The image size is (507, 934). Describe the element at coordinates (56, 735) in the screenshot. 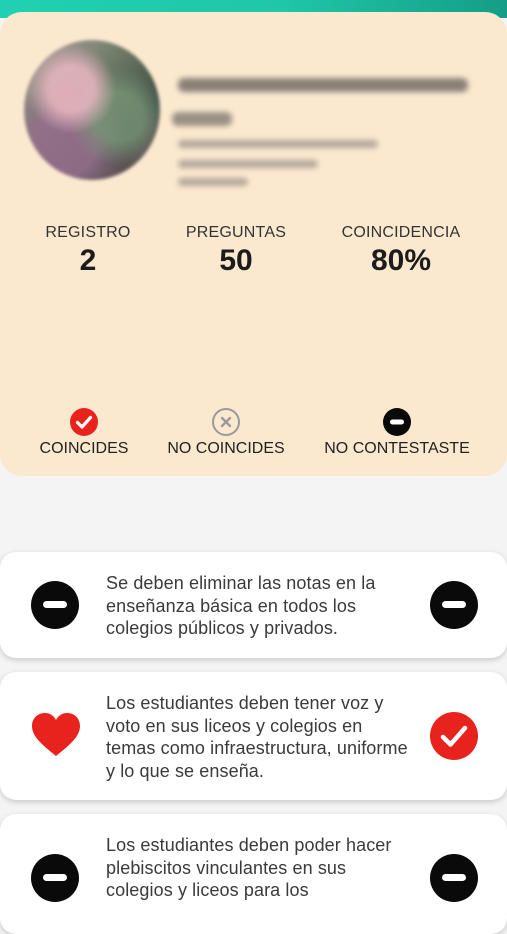

I see `heart-icon` at that location.